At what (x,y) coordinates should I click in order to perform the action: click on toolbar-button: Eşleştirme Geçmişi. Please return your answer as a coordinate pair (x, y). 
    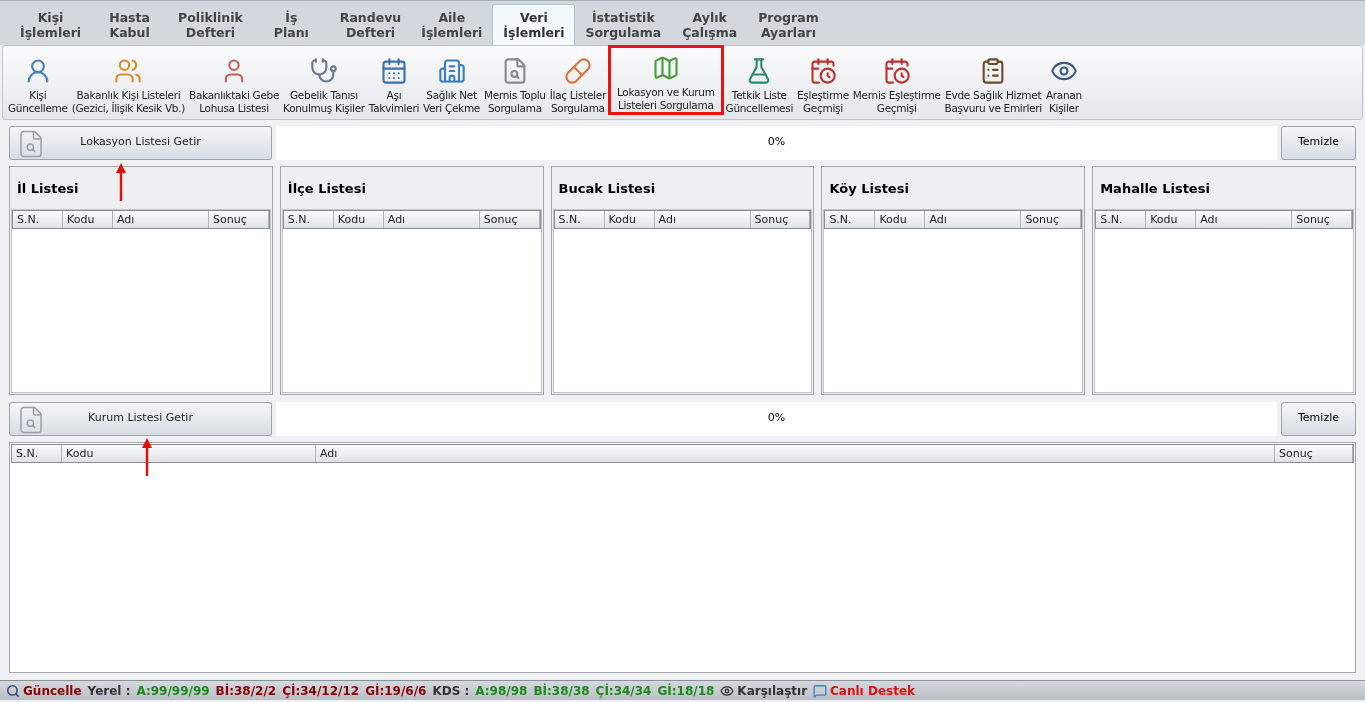
    Looking at the image, I should click on (823, 80).